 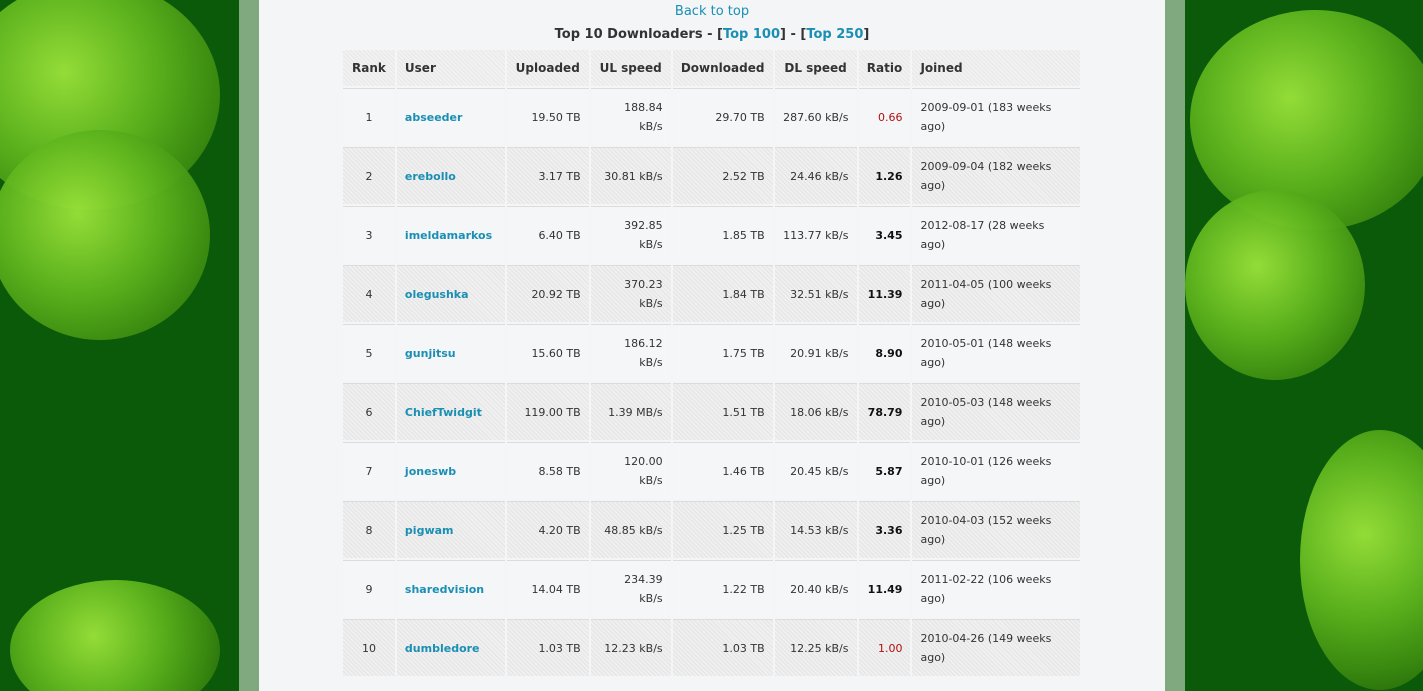 I want to click on uploaded-cell: 3.17 TB, so click(x=547, y=175).